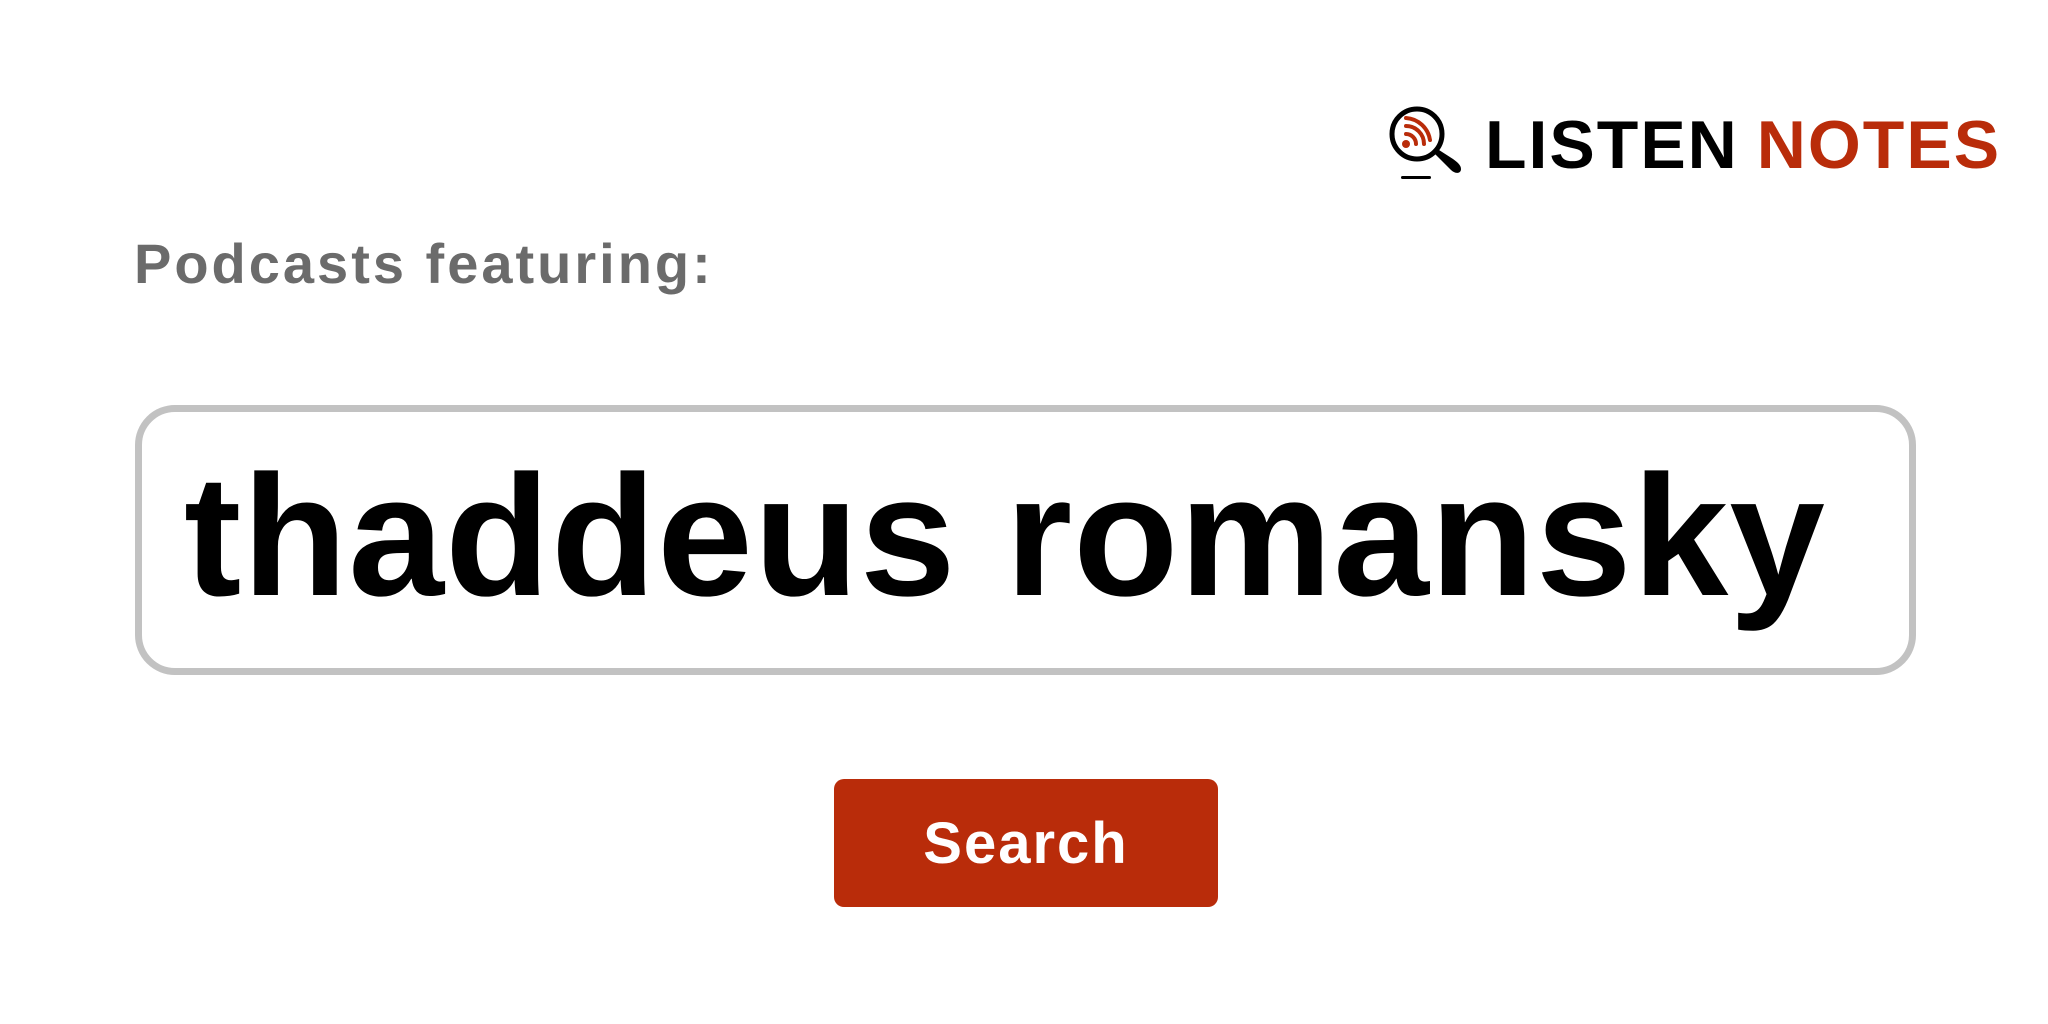  Describe the element at coordinates (1612, 145) in the screenshot. I see `logo-word-listen: LISTEN` at that location.